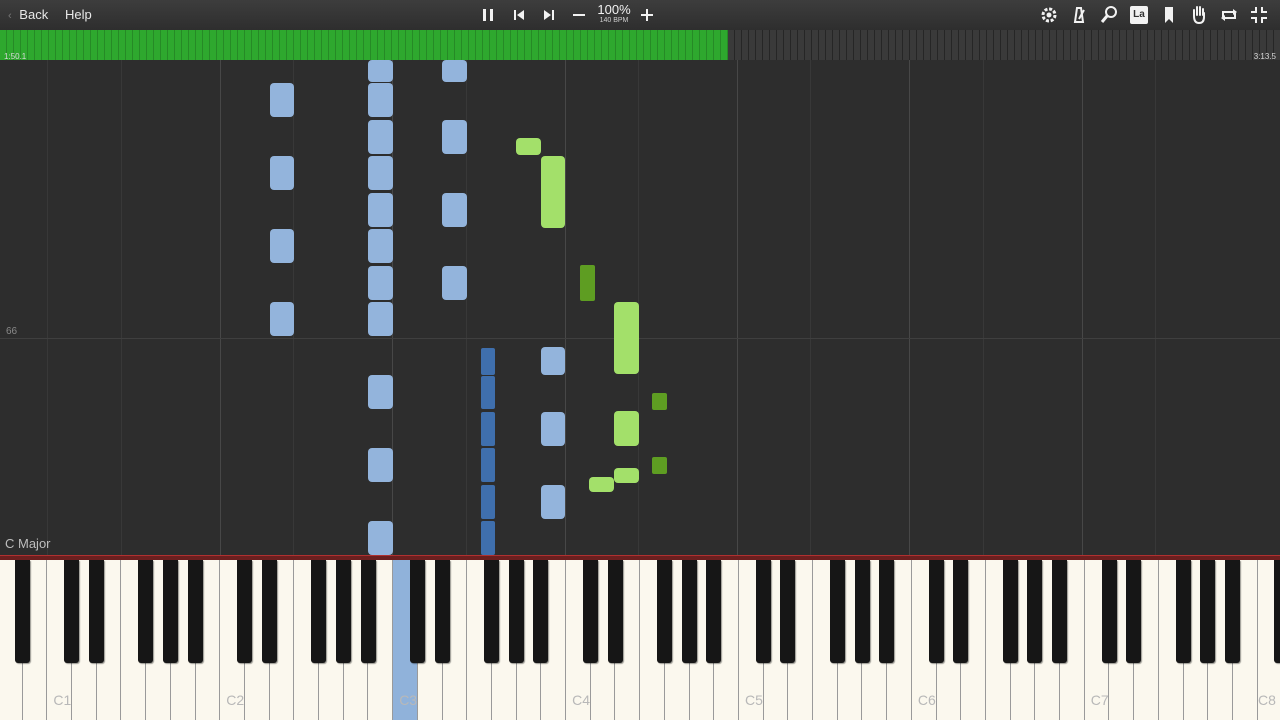 This screenshot has height=720, width=1280. What do you see at coordinates (1199, 15) in the screenshot?
I see `hand-icon` at bounding box center [1199, 15].